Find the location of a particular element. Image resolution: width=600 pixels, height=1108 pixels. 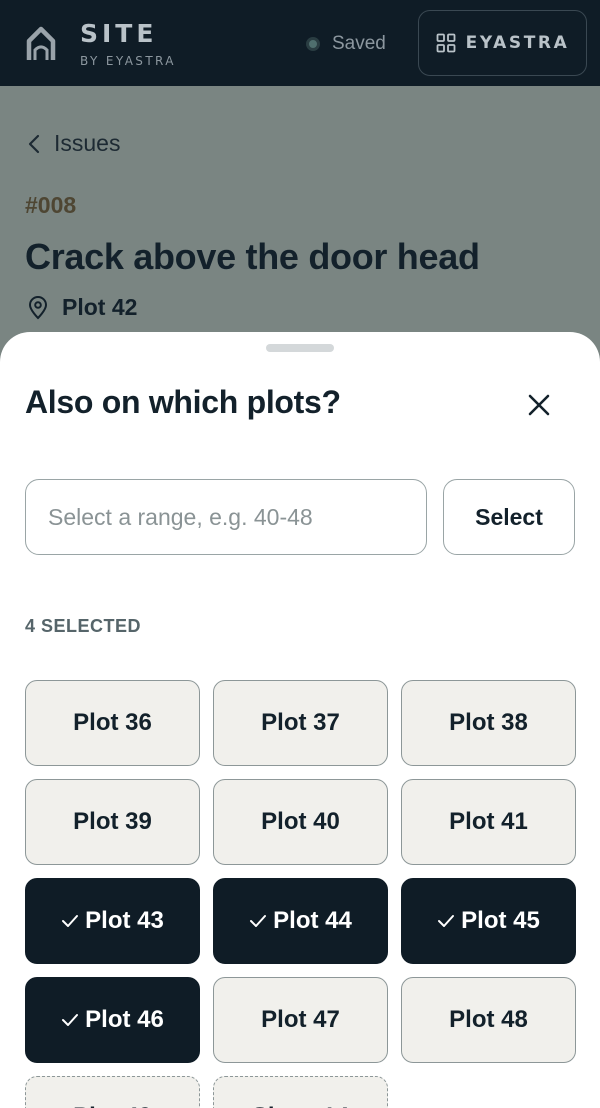

plot-chip-label: Plot 37 is located at coordinates (300, 722).